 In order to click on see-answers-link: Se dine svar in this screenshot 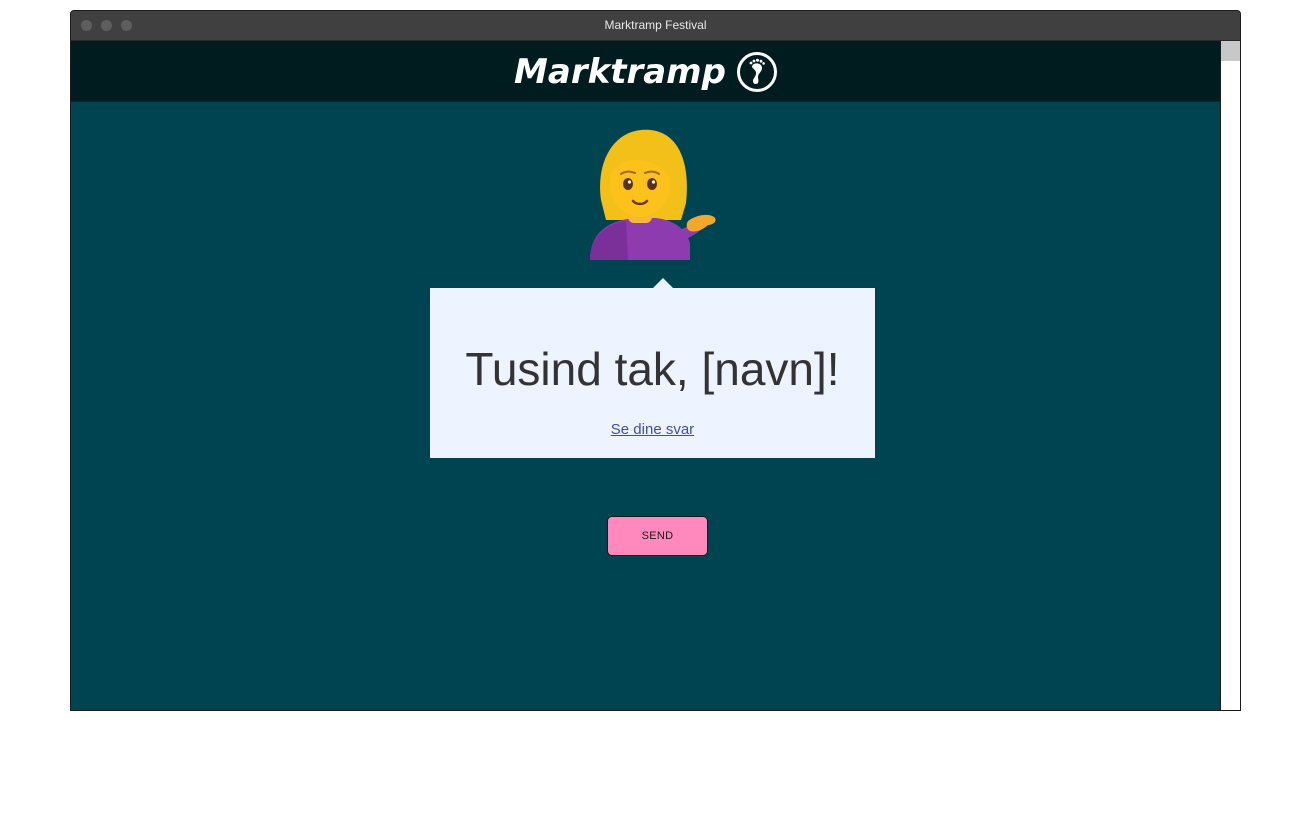, I will do `click(652, 429)`.